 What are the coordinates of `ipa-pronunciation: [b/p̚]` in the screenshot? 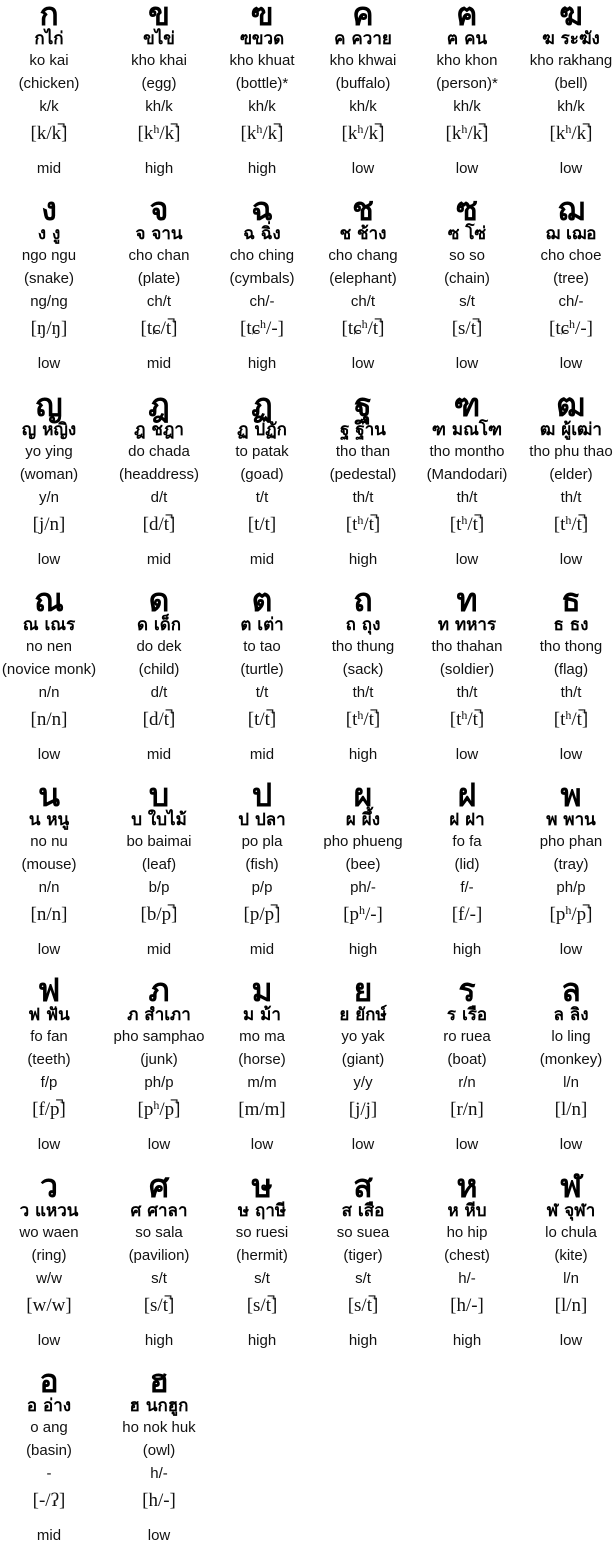 It's located at (159, 915).